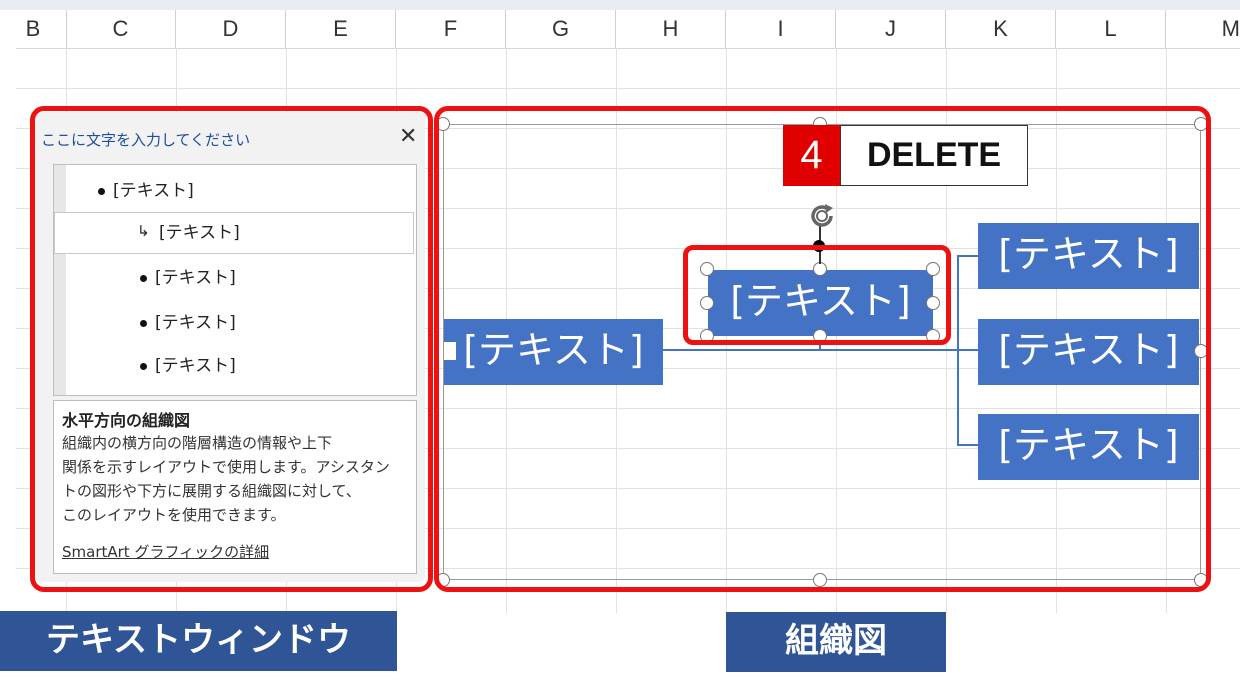  I want to click on step-number-badge: 4, so click(811, 155).